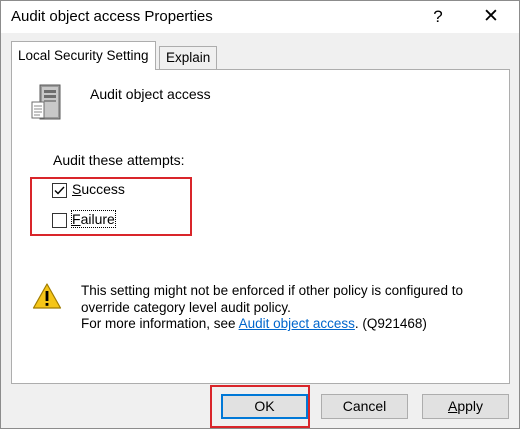  I want to click on failure-checkbox, so click(59, 220).